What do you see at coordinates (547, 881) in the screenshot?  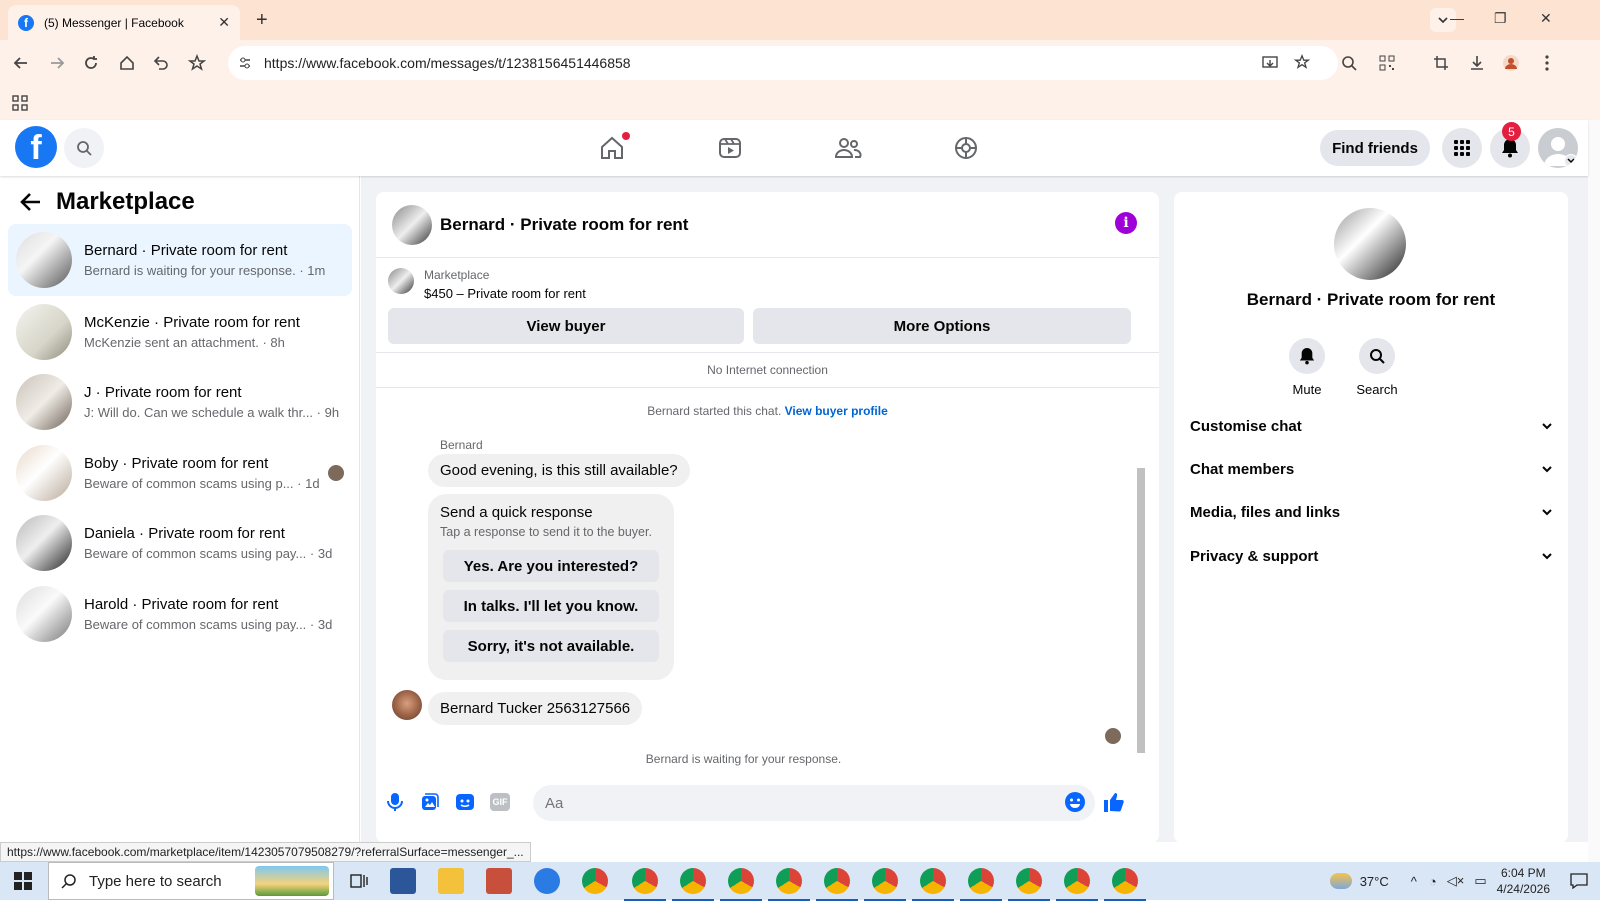 I see `edge-app-icon` at bounding box center [547, 881].